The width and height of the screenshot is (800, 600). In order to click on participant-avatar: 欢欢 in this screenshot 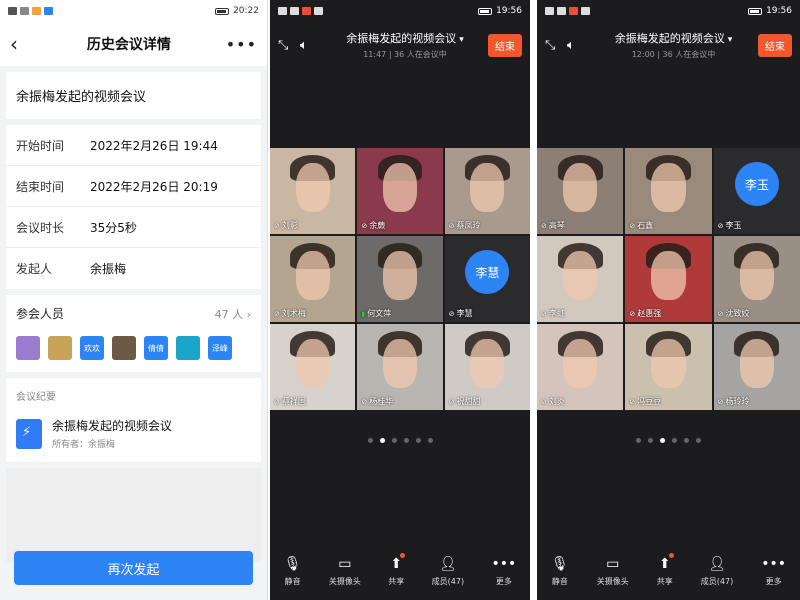, I will do `click(92, 348)`.